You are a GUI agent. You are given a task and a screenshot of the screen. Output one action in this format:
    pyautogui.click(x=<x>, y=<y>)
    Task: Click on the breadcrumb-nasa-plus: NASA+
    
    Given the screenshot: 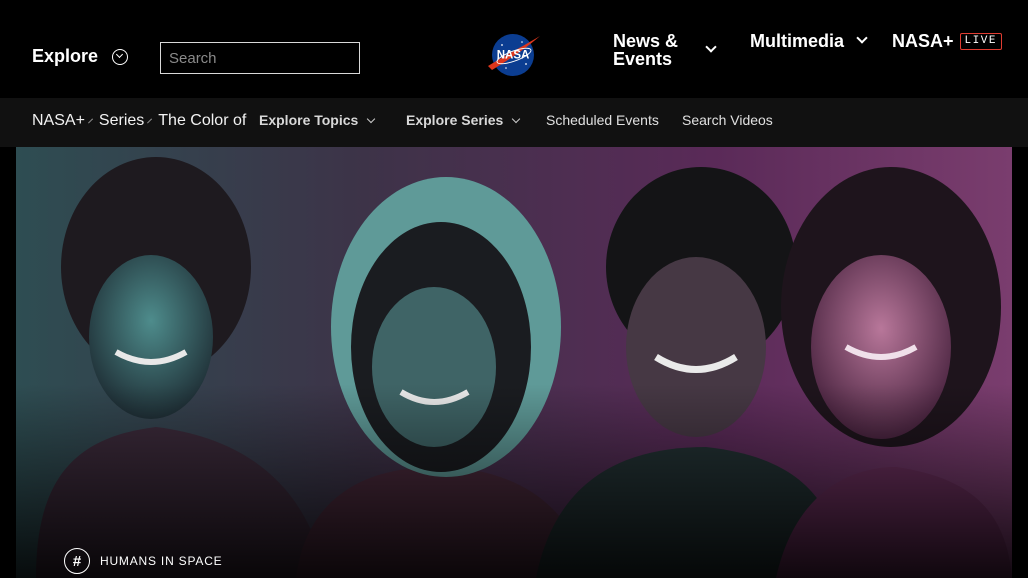 What is the action you would take?
    pyautogui.click(x=58, y=121)
    